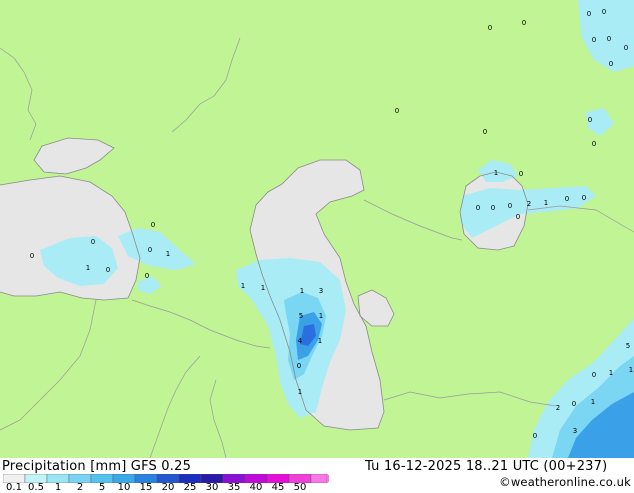  I want to click on precip-scale-ticks: 0.1 0.5 1 2 5 10 15 20 25 30 35 40 45 50, so click(165, 487).